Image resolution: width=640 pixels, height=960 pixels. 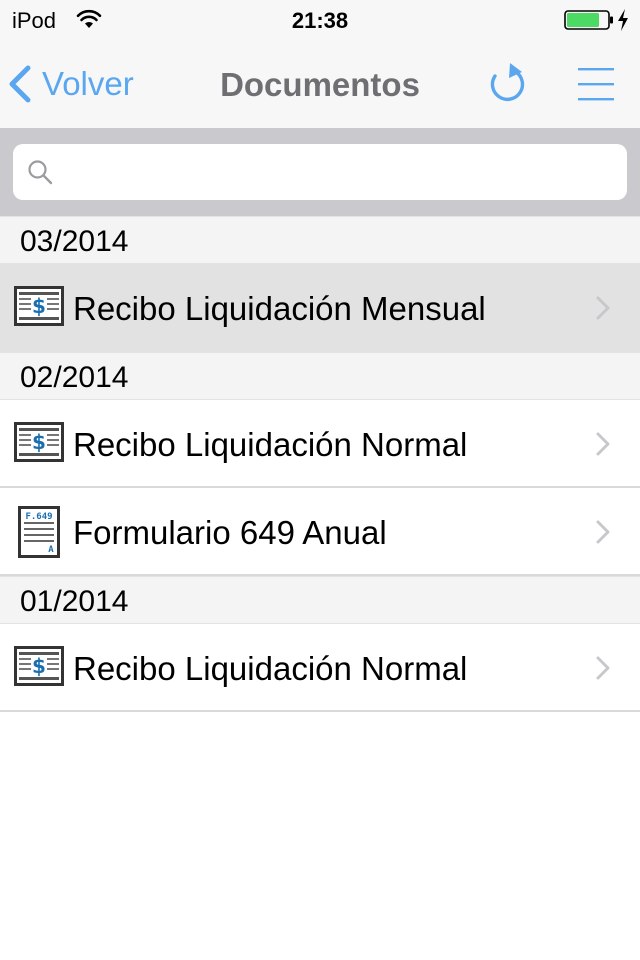 What do you see at coordinates (338, 172) in the screenshot?
I see `search-input` at bounding box center [338, 172].